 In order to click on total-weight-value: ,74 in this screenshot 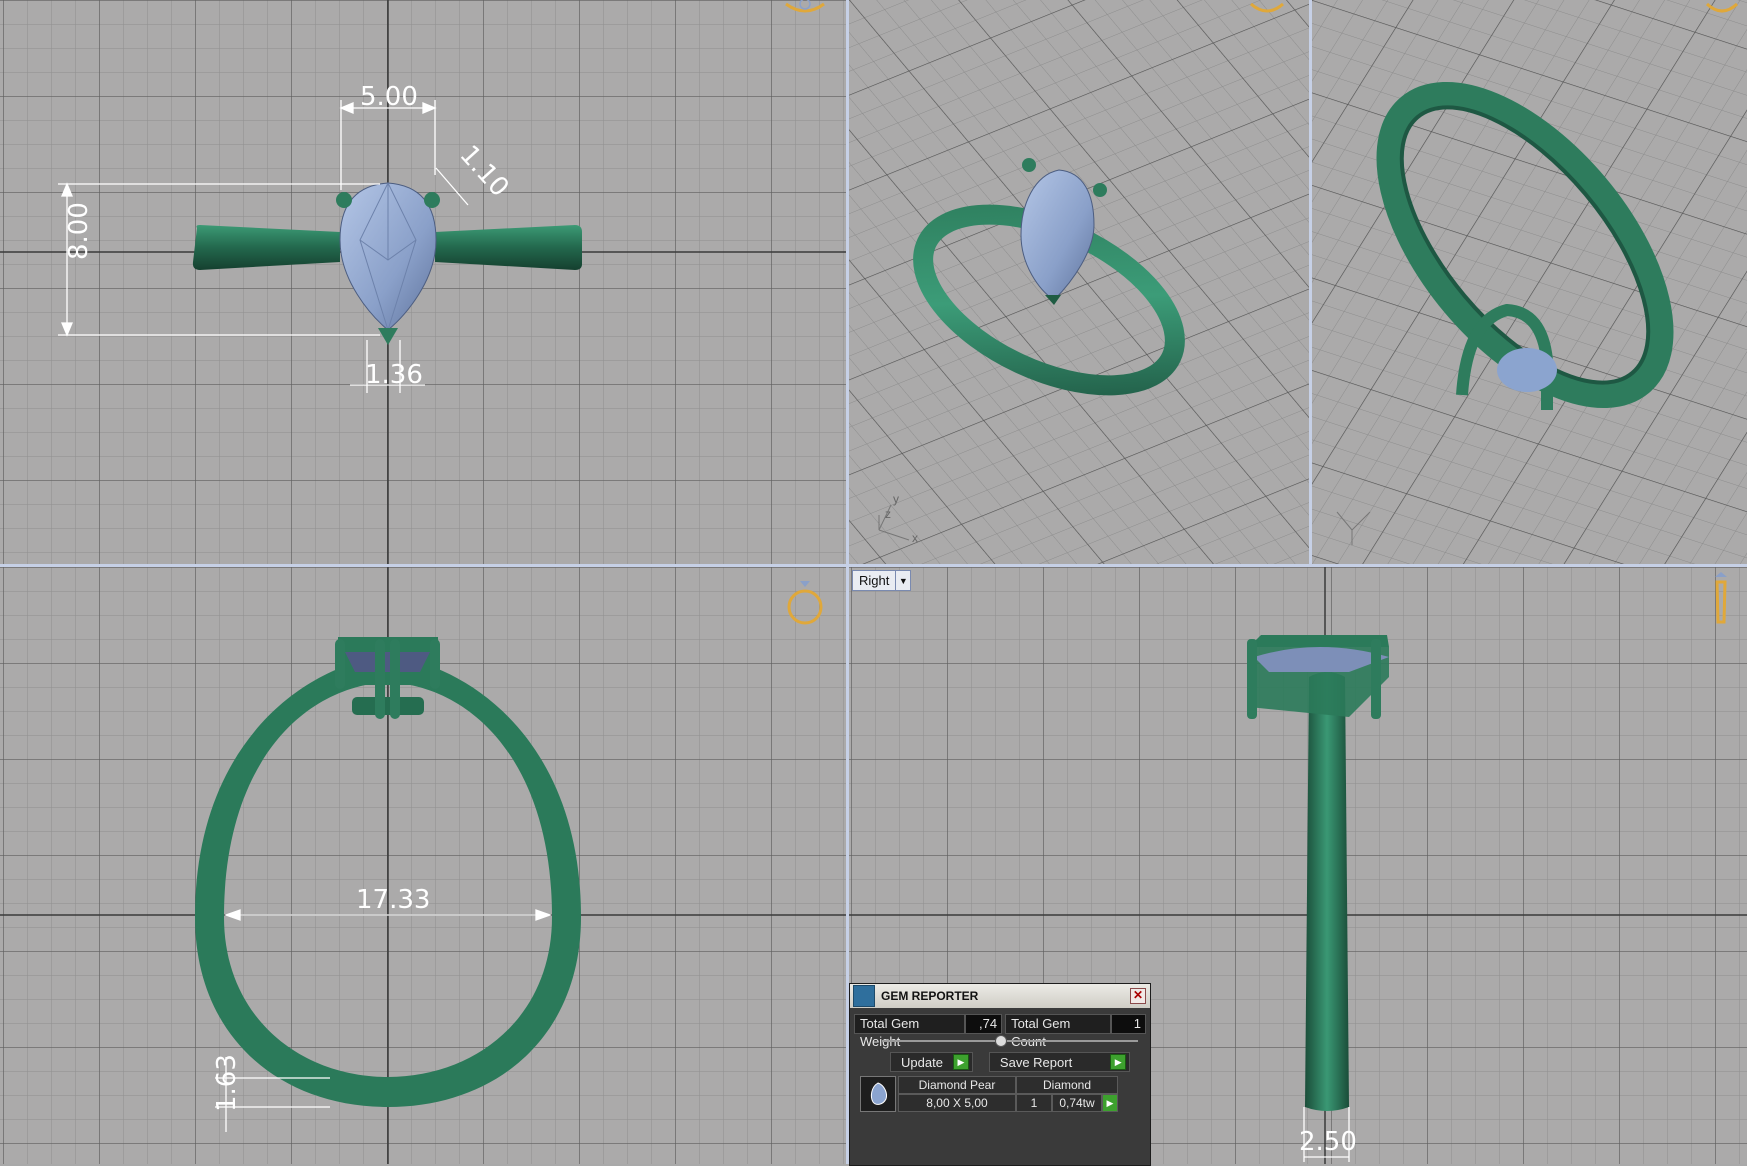, I will do `click(984, 1024)`.